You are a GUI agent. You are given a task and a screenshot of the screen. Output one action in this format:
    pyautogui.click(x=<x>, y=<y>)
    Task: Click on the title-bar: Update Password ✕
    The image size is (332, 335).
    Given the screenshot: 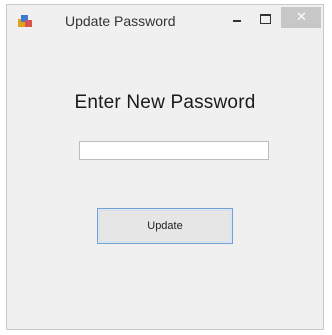 What is the action you would take?
    pyautogui.click(x=165, y=21)
    